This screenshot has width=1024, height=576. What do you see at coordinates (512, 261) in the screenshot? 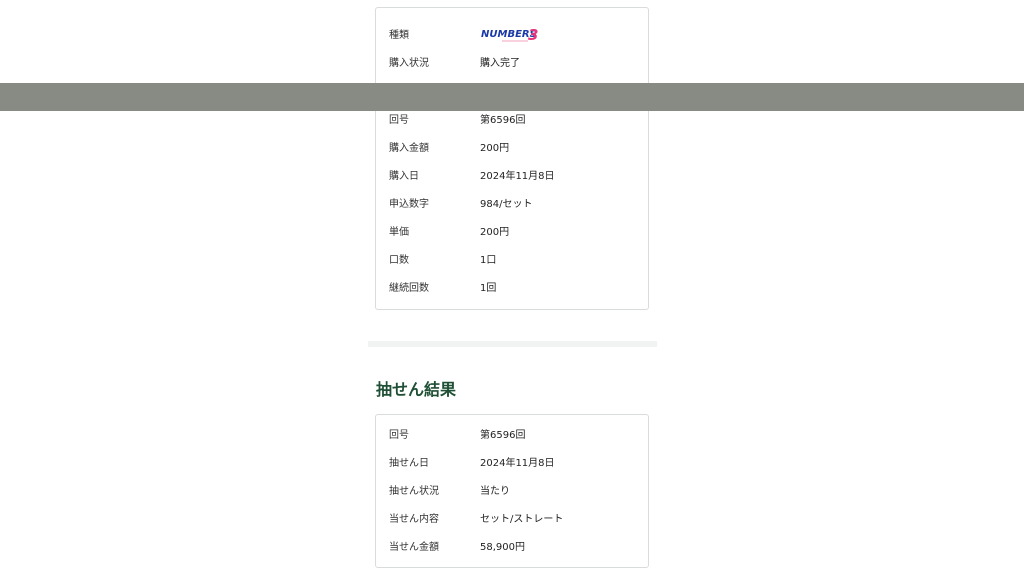
I see `detail-row-units: 口数 1口` at bounding box center [512, 261].